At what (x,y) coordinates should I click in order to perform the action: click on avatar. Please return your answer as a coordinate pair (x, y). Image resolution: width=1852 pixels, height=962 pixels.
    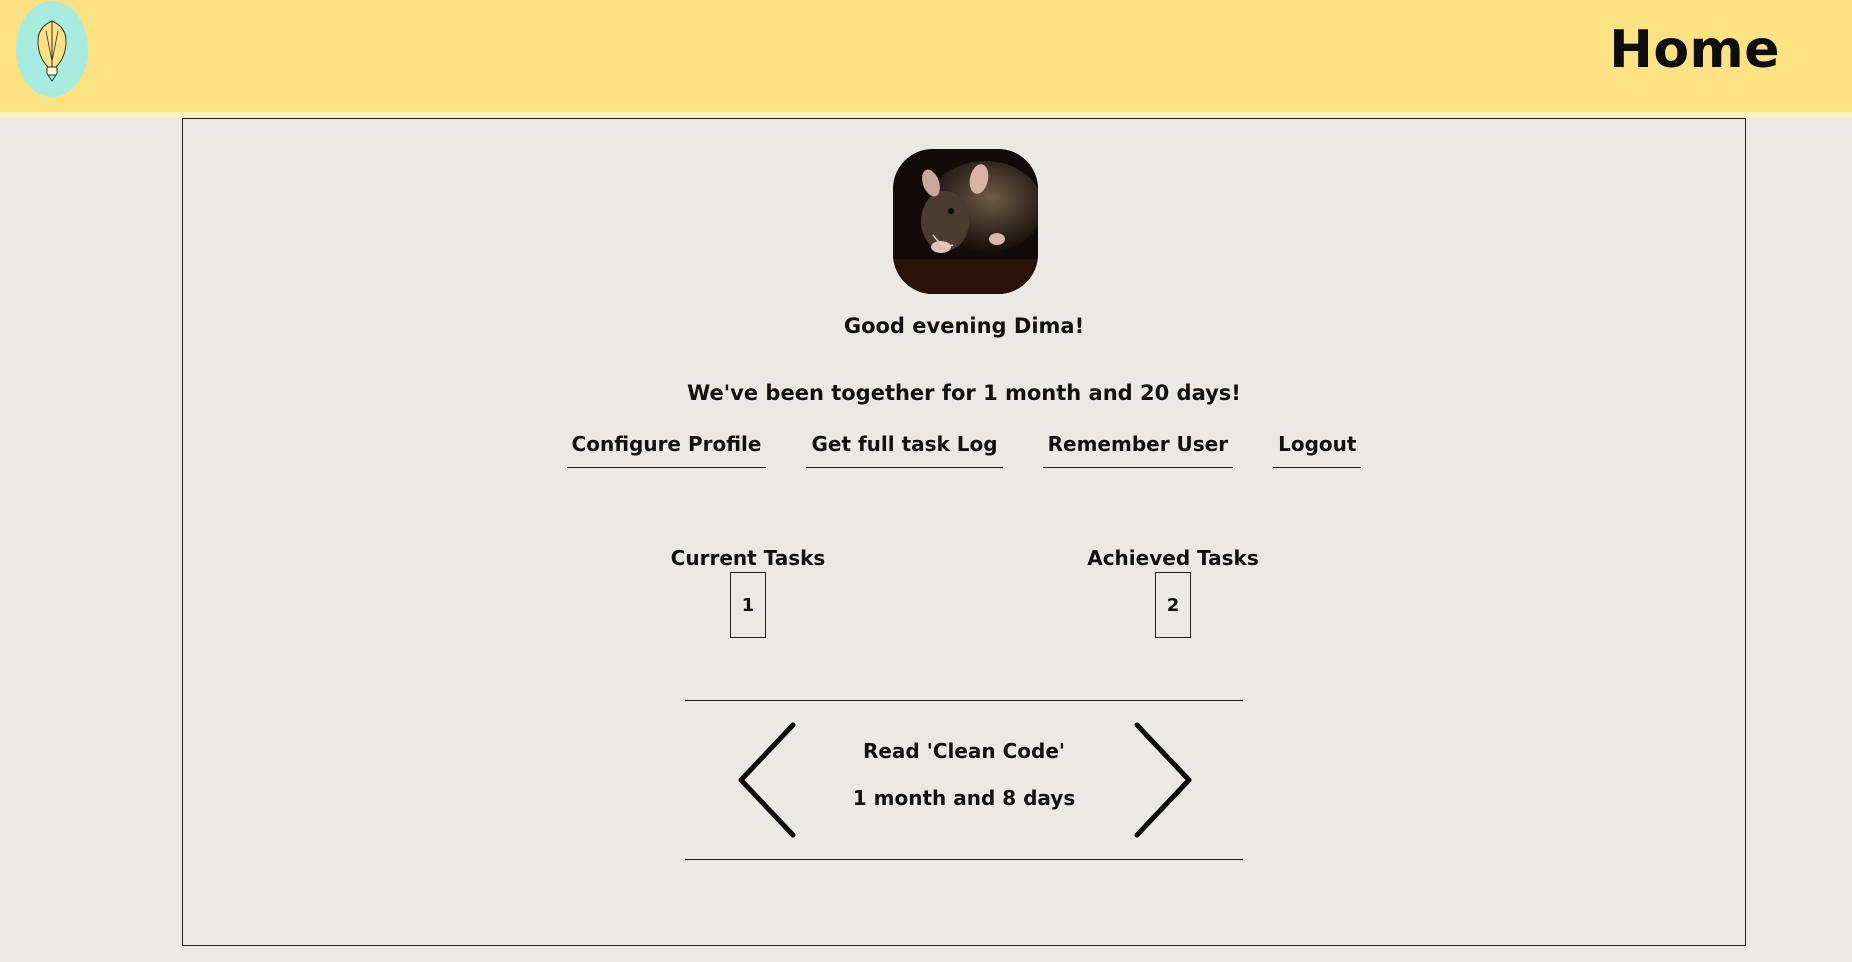
    Looking at the image, I should click on (965, 221).